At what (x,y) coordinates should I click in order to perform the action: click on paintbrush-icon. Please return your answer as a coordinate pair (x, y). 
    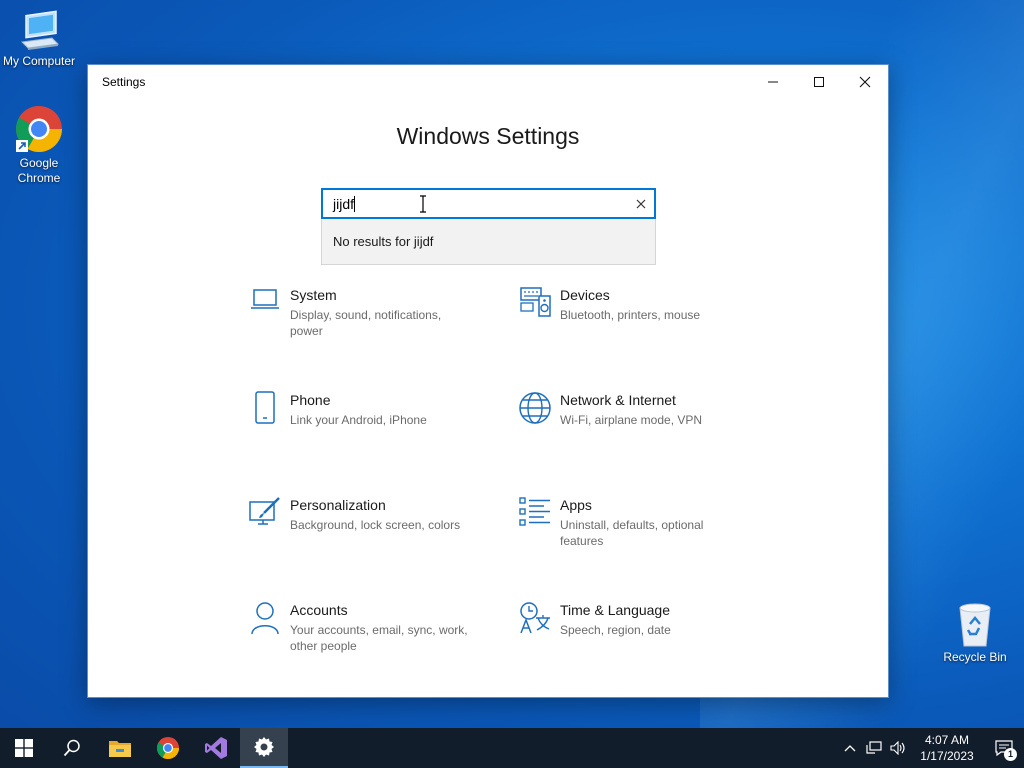
    Looking at the image, I should click on (264, 511).